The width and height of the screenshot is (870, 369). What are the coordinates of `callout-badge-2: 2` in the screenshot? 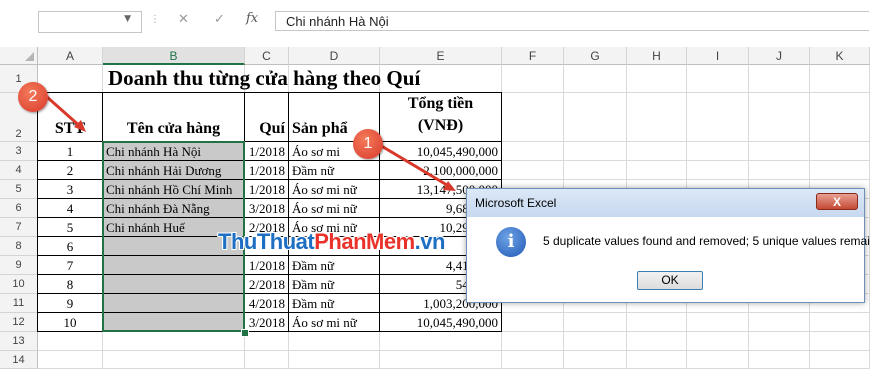 It's located at (33, 97).